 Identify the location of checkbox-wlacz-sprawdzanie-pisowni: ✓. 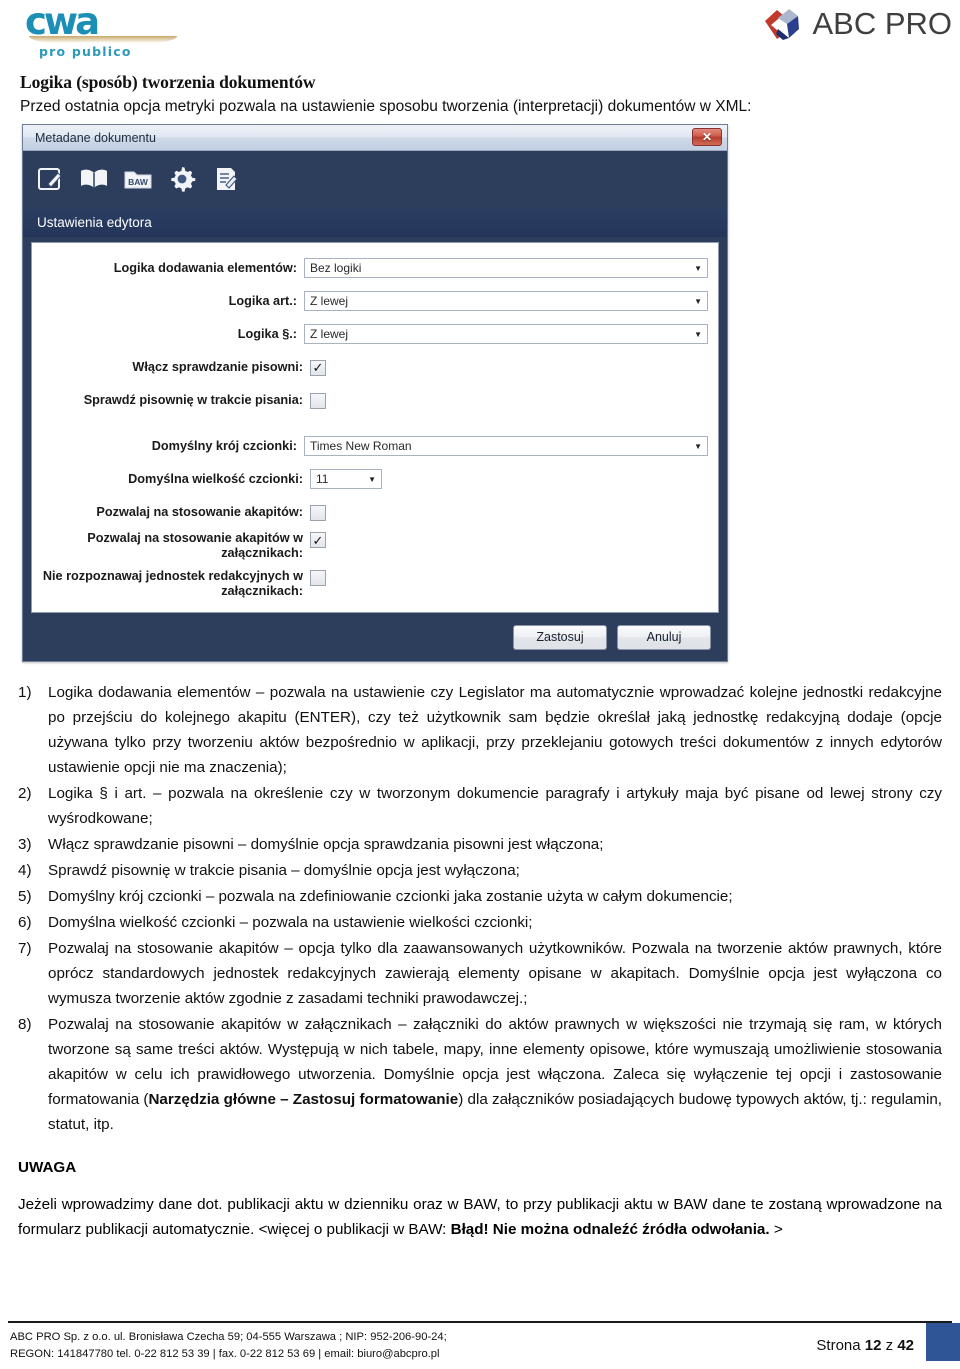
(318, 367).